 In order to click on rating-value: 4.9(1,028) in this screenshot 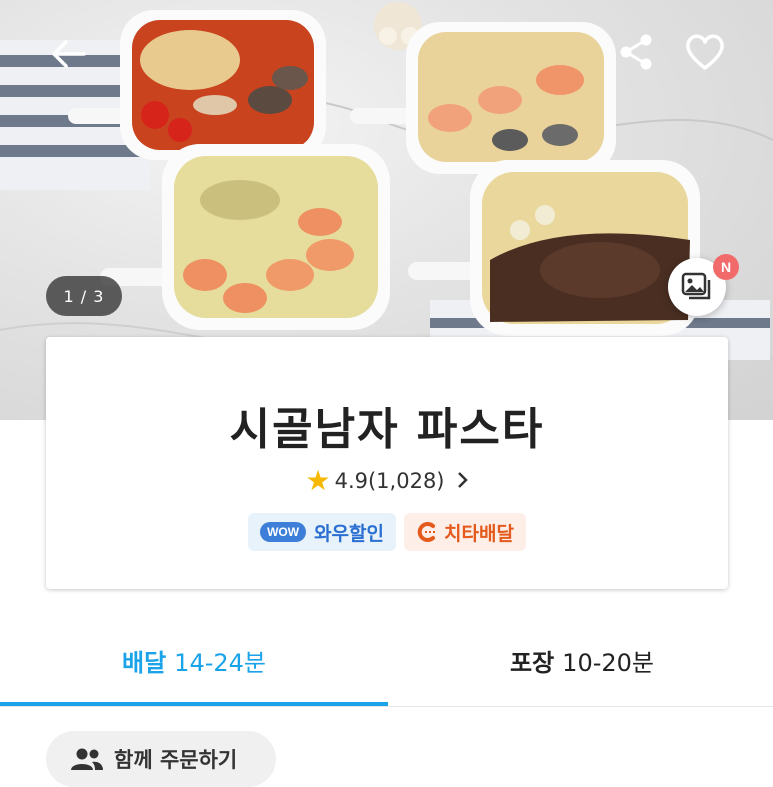, I will do `click(389, 481)`.